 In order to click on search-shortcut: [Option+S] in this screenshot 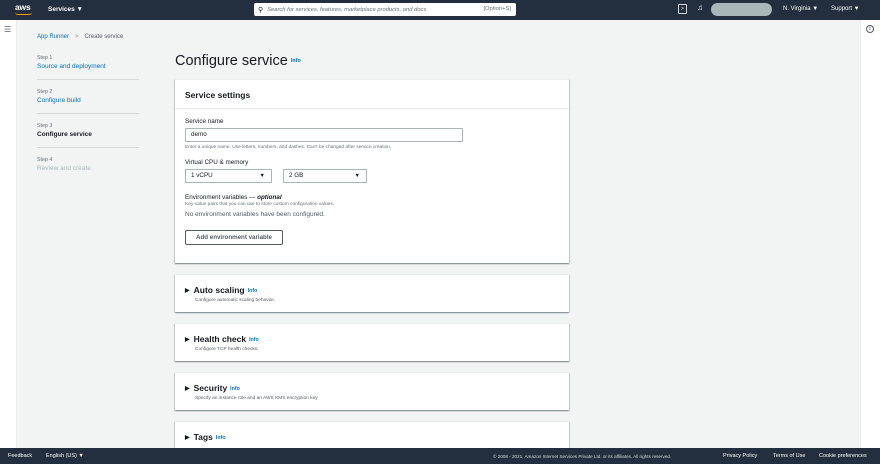, I will do `click(497, 9)`.